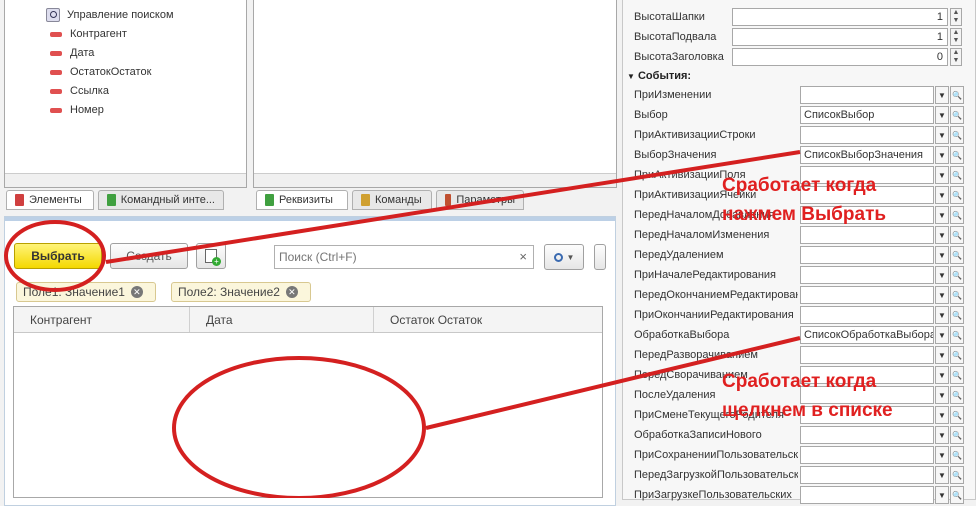 The width and height of the screenshot is (976, 506). I want to click on column-header: Дата, so click(282, 319).